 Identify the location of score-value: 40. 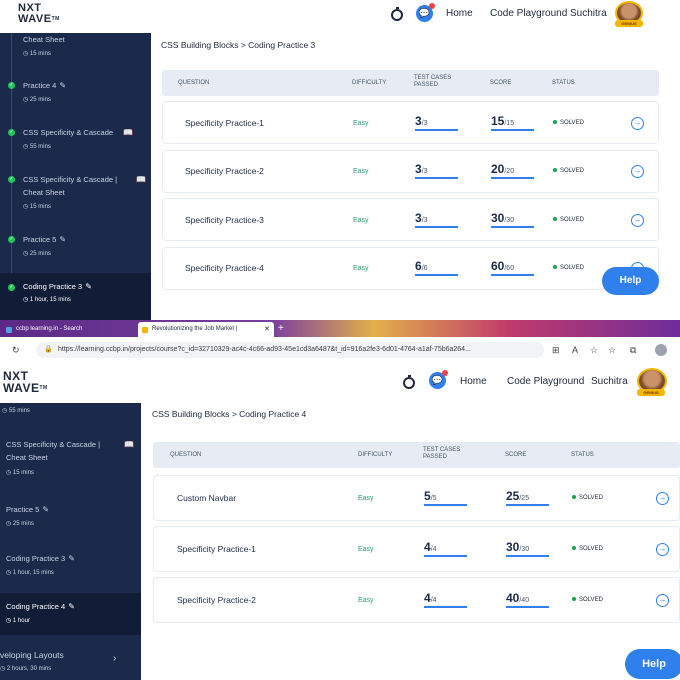
(513, 598).